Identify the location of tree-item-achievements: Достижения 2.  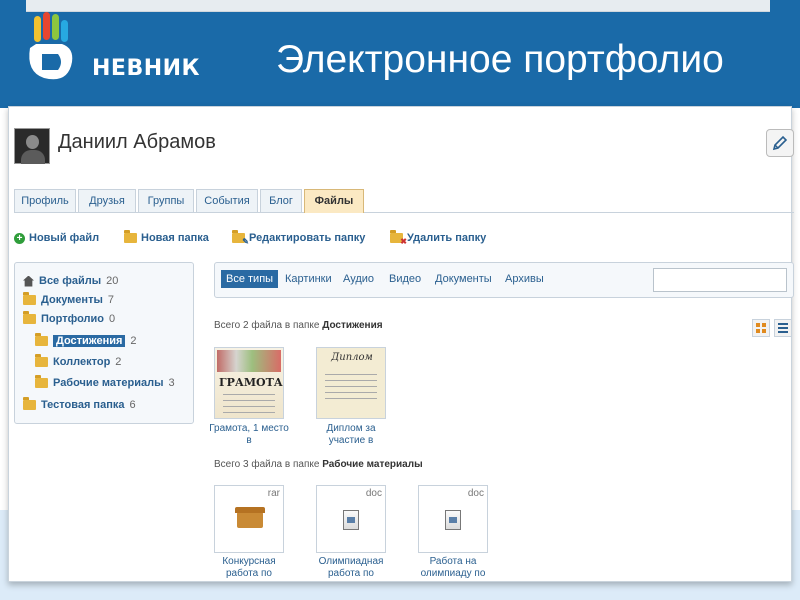
(86, 341).